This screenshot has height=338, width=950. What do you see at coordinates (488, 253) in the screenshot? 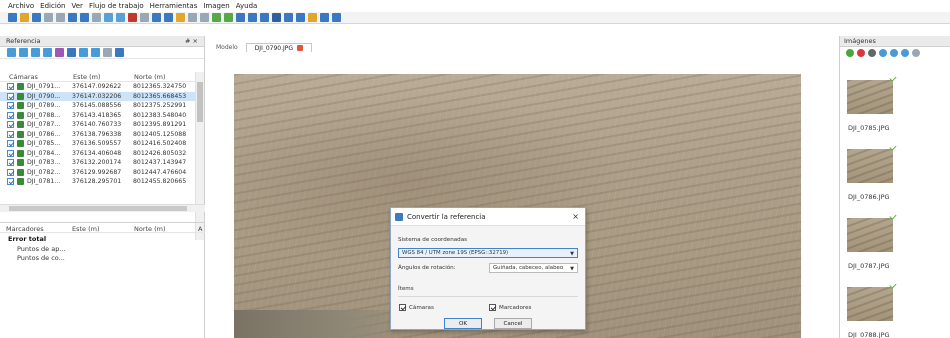
I see `crs-select: WGS 84 / UTM zone 19S (EPSG::32719) ▼` at bounding box center [488, 253].